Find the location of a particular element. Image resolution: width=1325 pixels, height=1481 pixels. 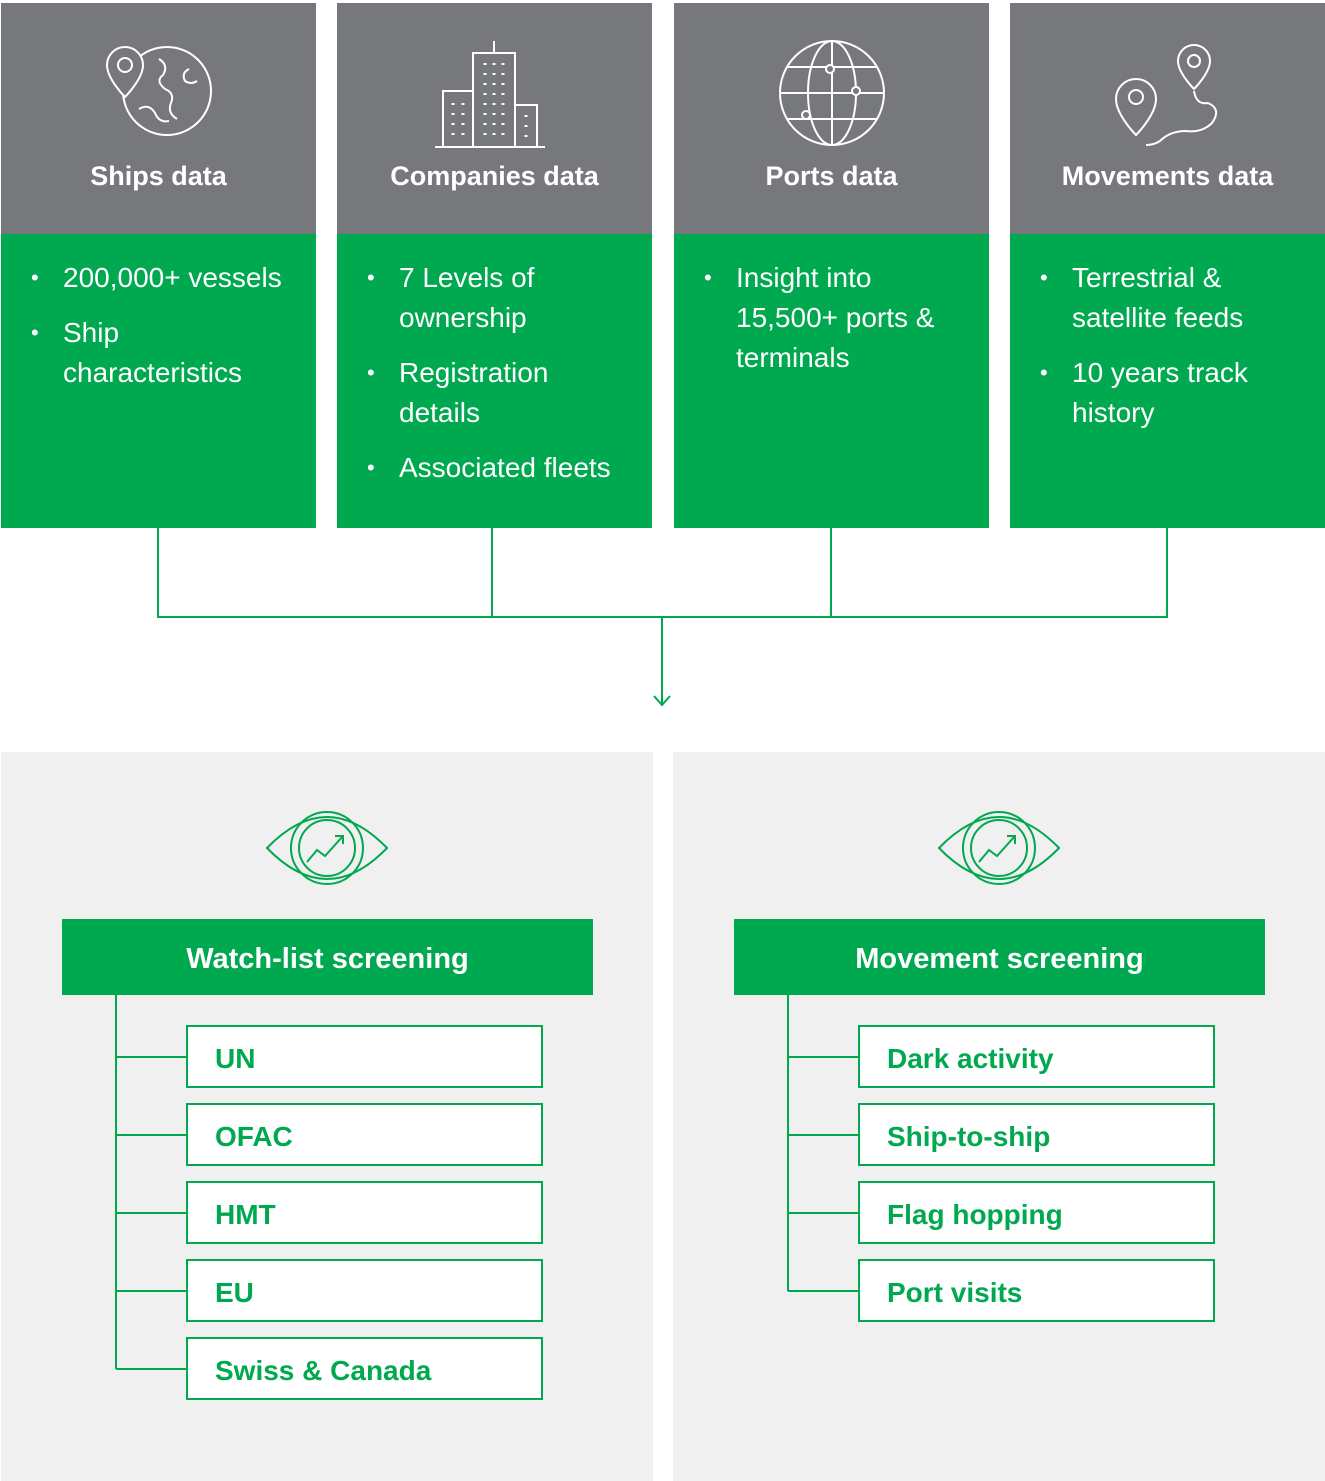

list-item: OFAC is located at coordinates (364, 1134).